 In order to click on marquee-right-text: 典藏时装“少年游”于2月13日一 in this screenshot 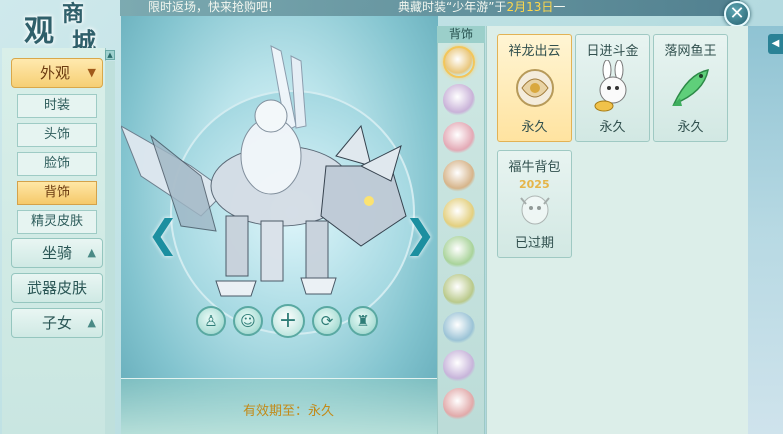, I will do `click(482, 7)`.